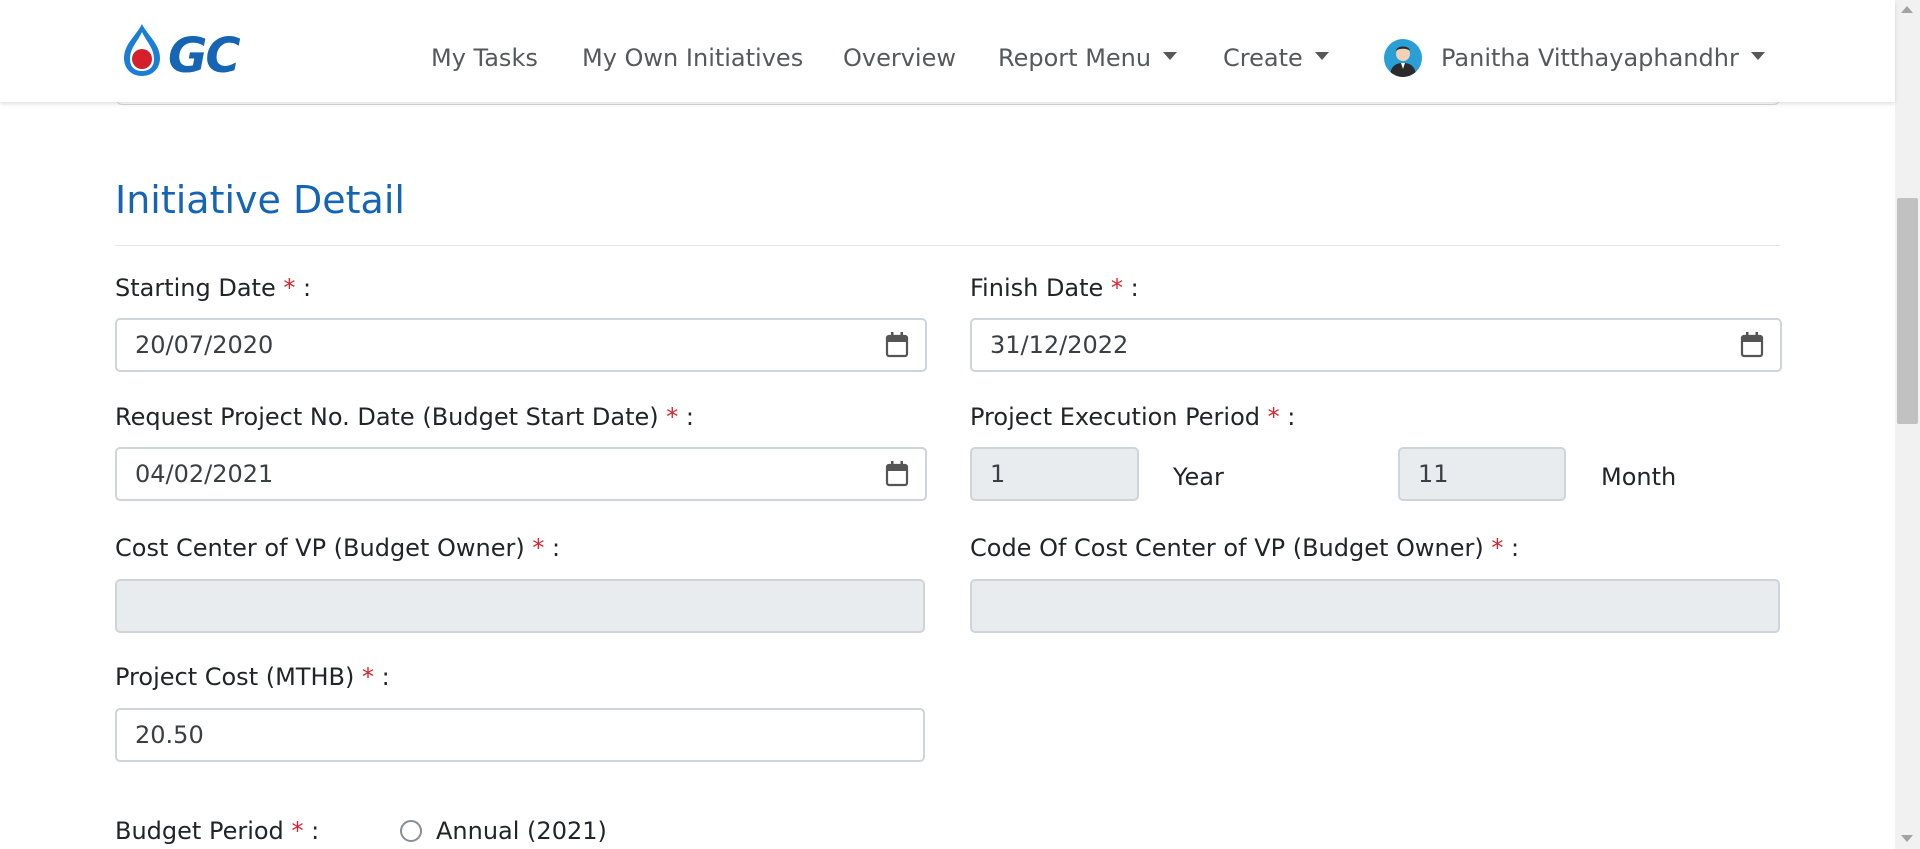 Image resolution: width=1920 pixels, height=849 pixels. I want to click on starting-date-input: 20/07/2020, so click(521, 345).